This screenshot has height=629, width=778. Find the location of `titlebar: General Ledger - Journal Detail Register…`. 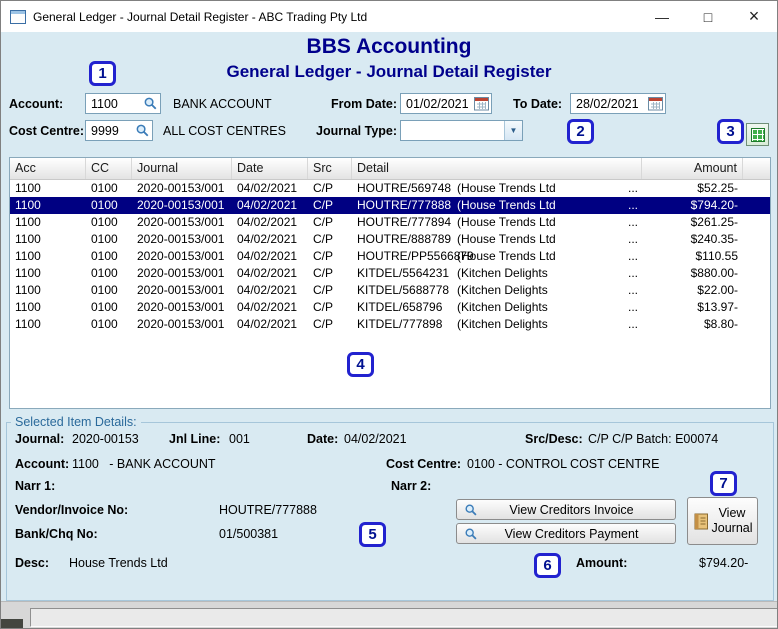

titlebar: General Ledger - Journal Detail Register… is located at coordinates (389, 16).